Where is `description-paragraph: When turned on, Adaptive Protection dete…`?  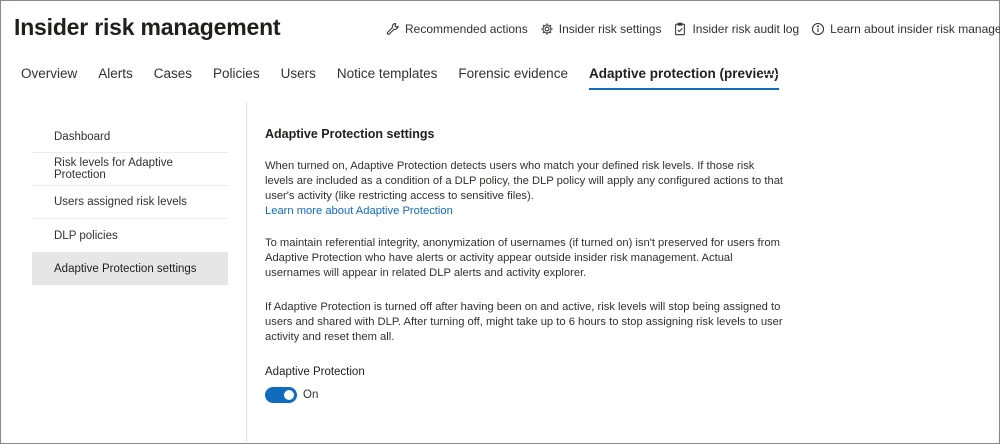
description-paragraph: When turned on, Adaptive Protection dete… is located at coordinates (525, 189).